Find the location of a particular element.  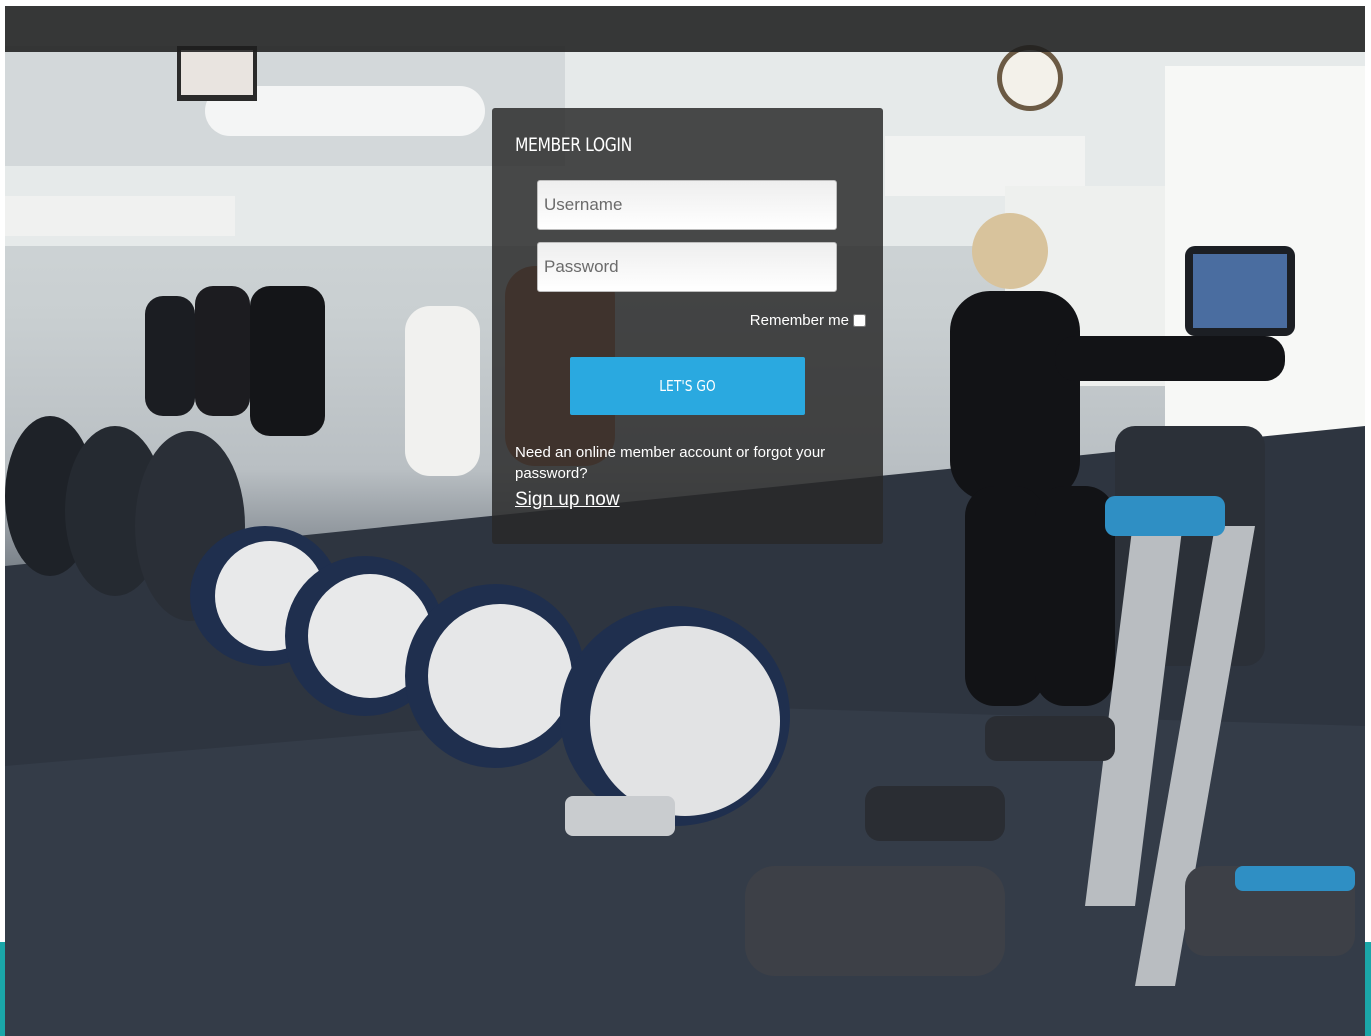

password-input is located at coordinates (687, 267).